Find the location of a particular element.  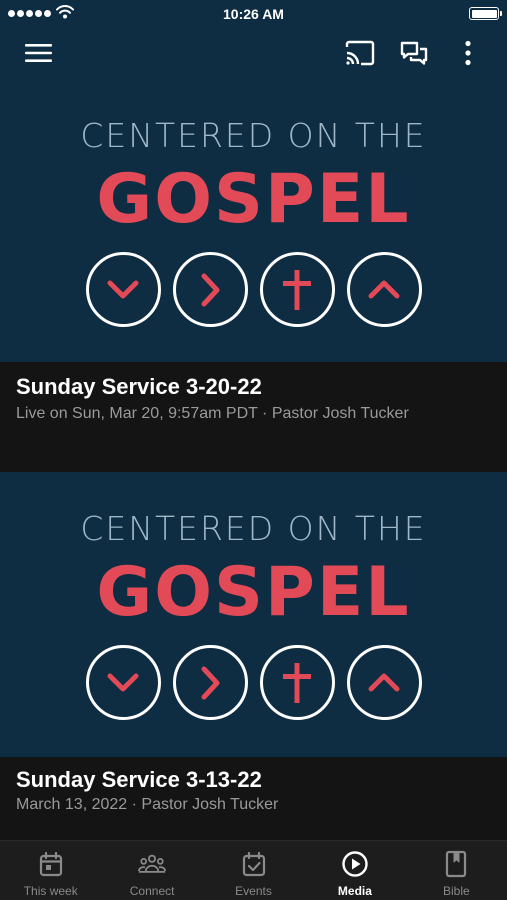

more-vertical-icon is located at coordinates (468, 53).